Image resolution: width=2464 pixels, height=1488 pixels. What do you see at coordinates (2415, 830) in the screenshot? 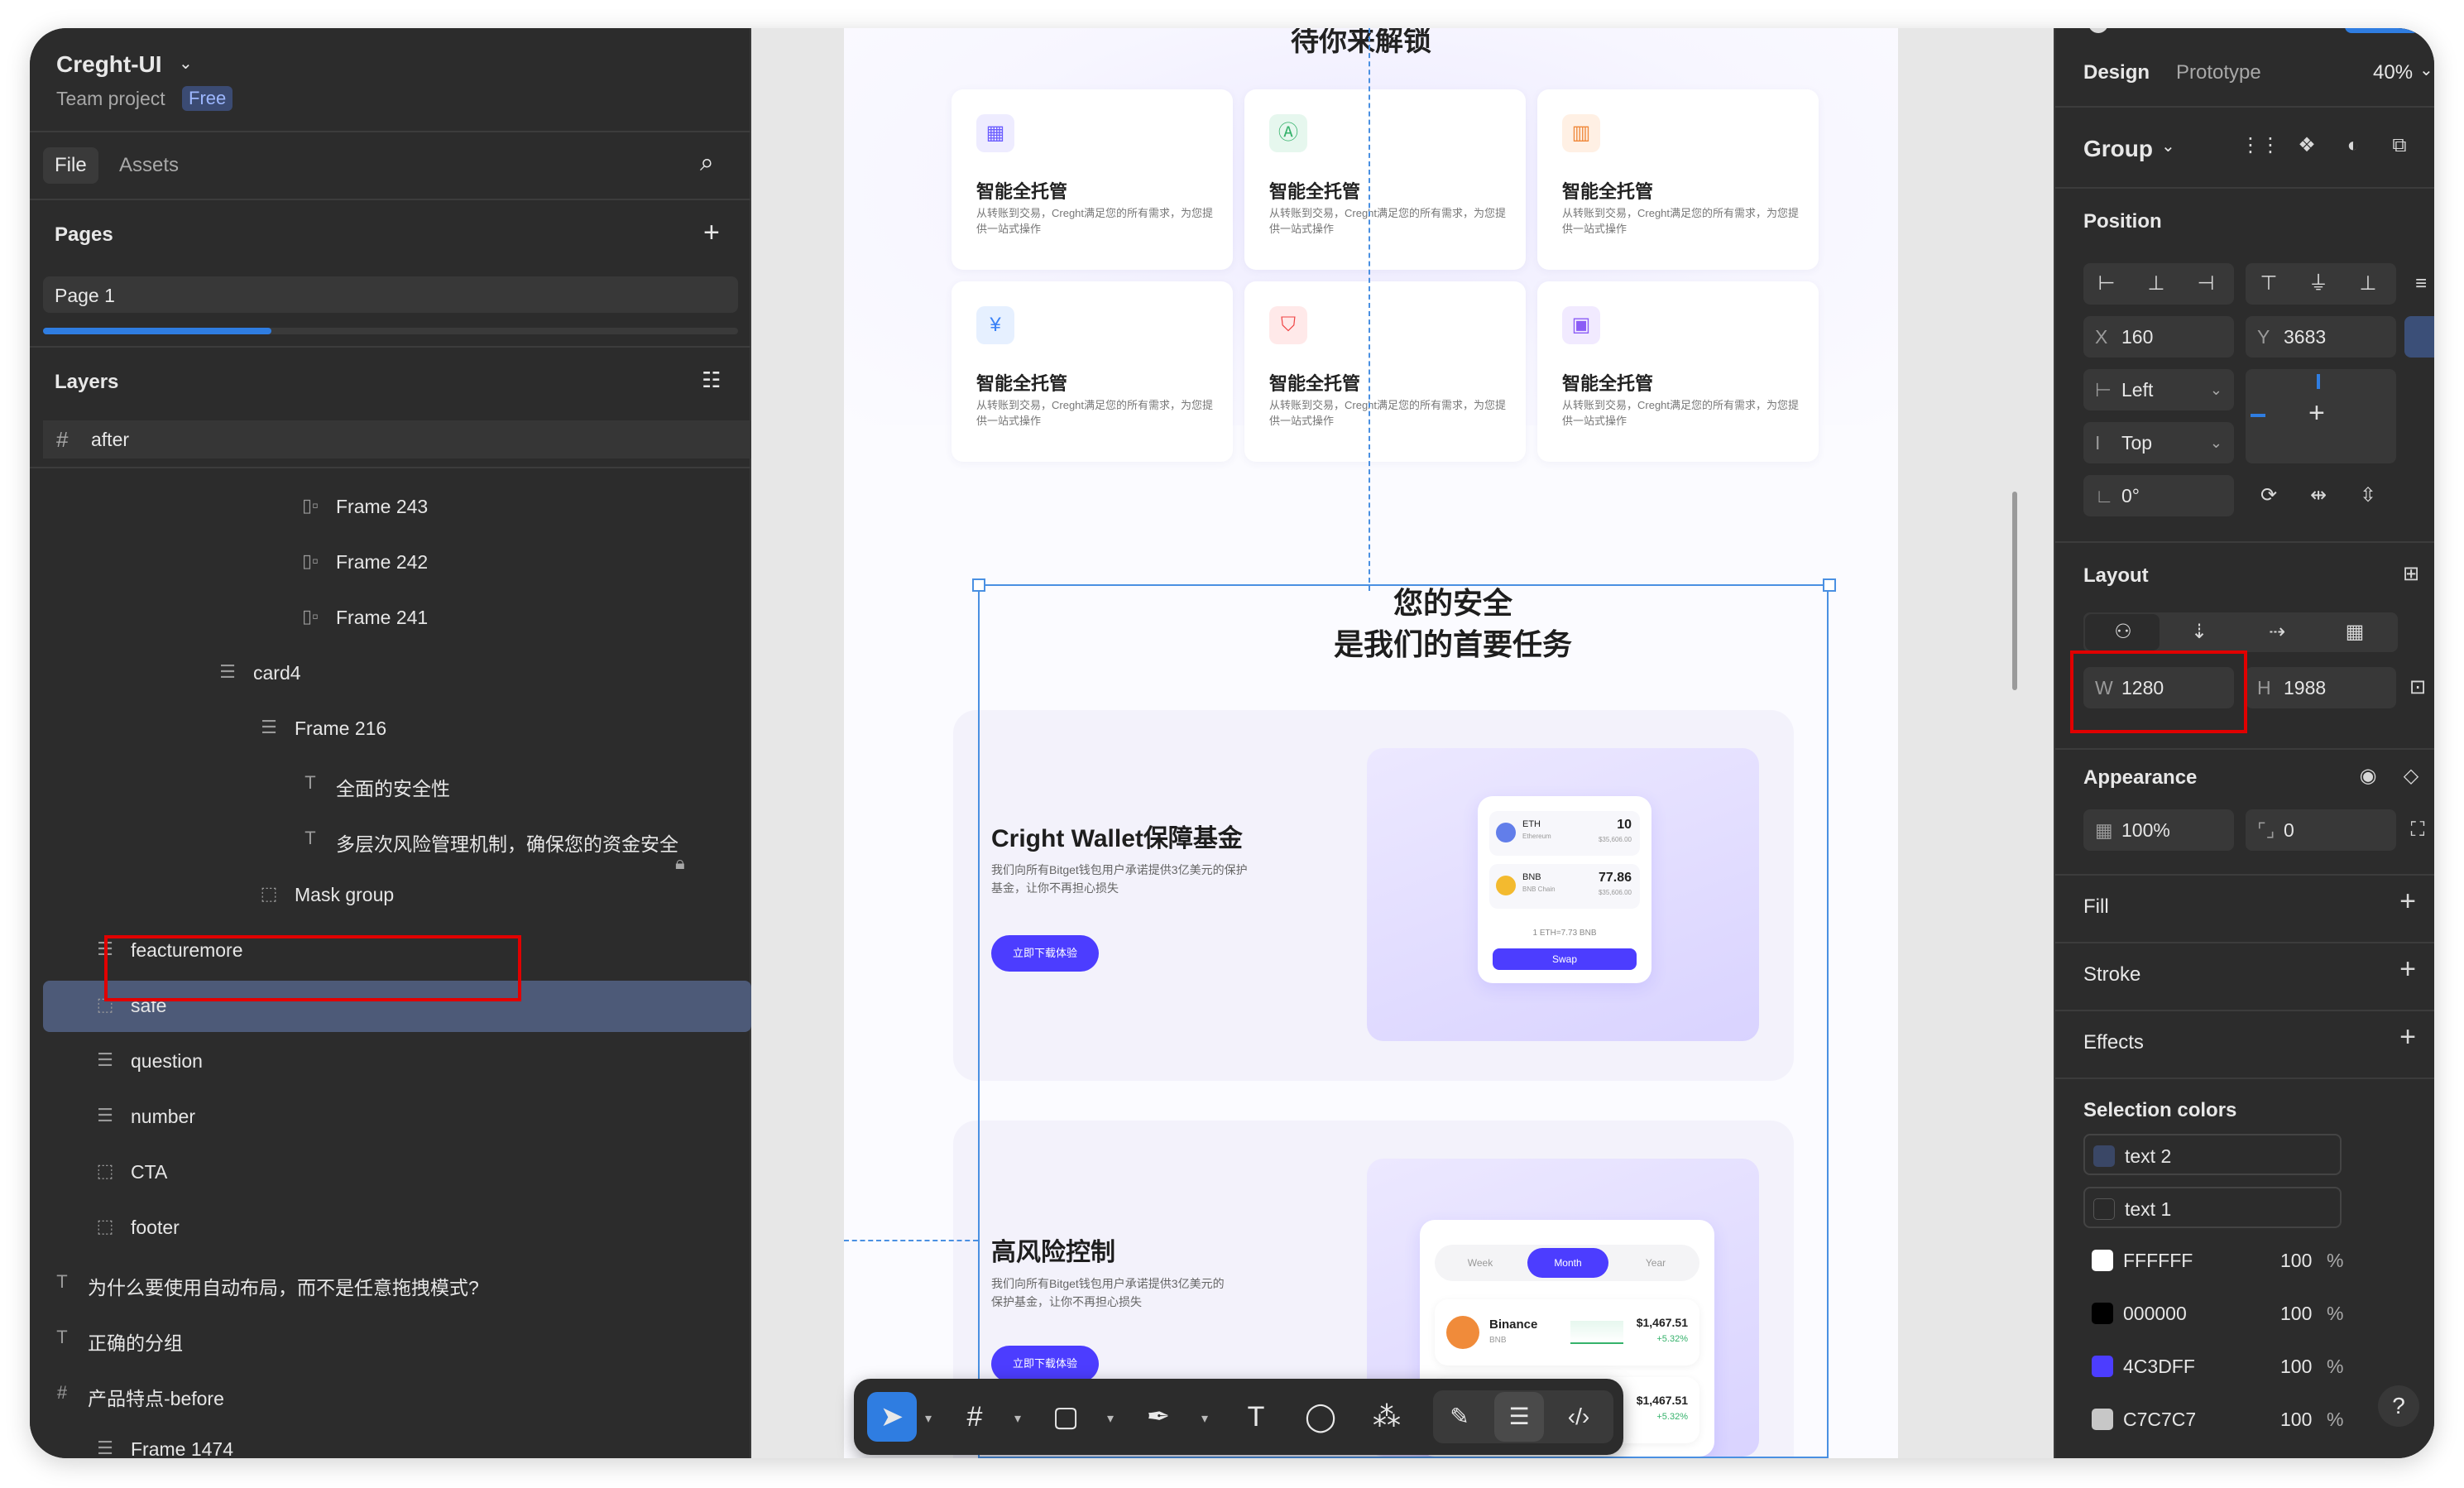
I see `independent-corners-icon: ⛶` at bounding box center [2415, 830].